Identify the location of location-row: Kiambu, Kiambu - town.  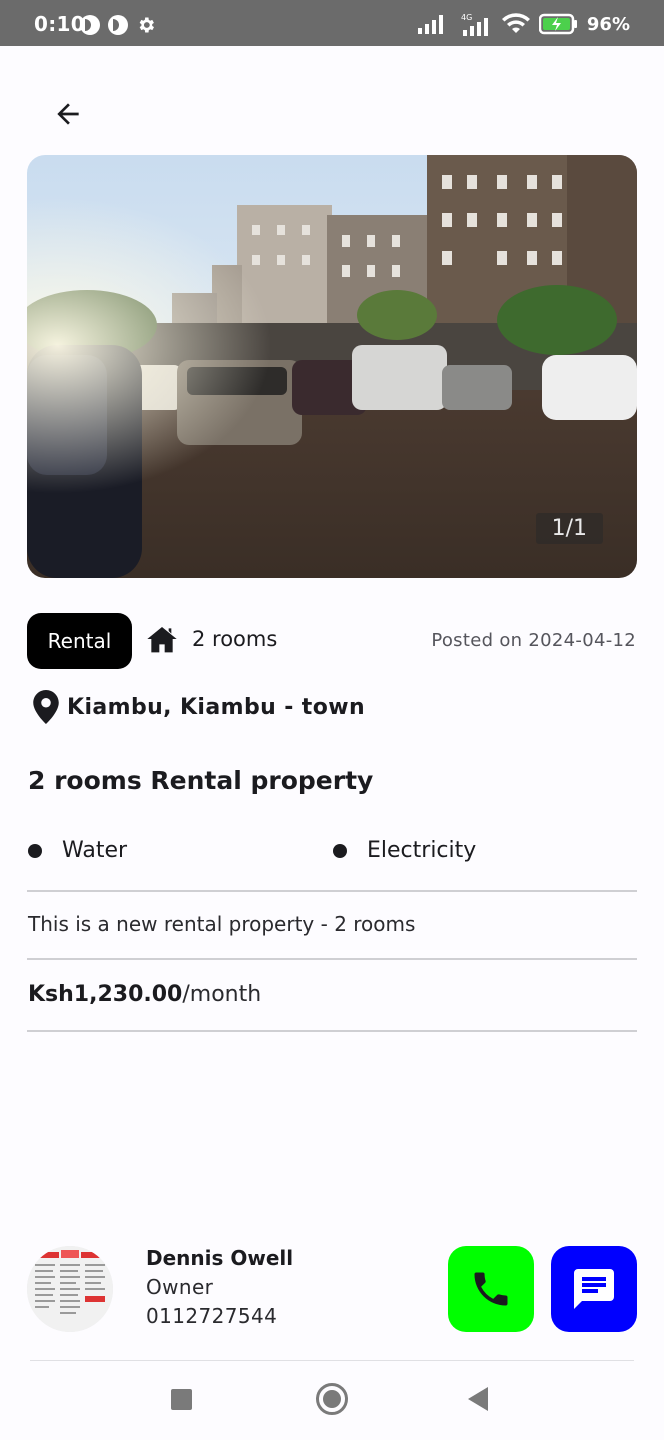
(199, 707).